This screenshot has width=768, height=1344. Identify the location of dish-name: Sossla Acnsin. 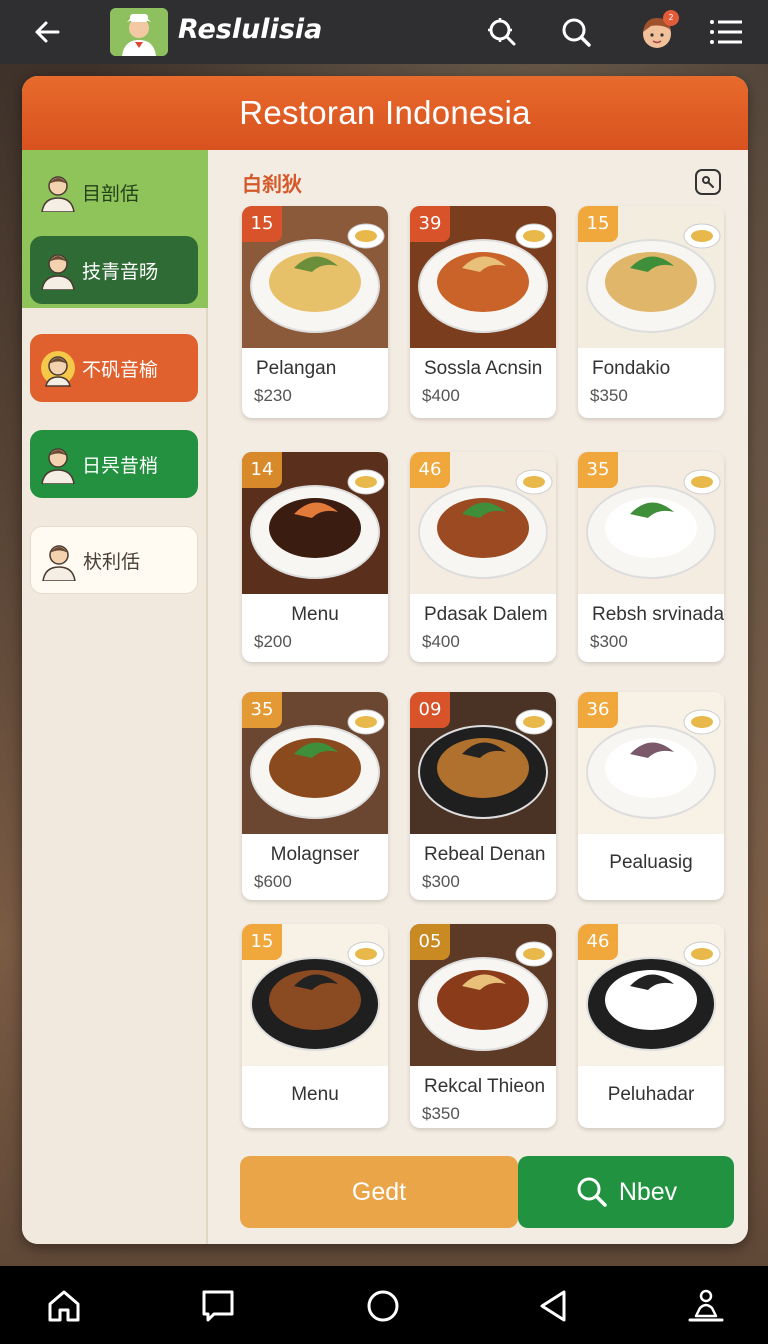
(483, 368).